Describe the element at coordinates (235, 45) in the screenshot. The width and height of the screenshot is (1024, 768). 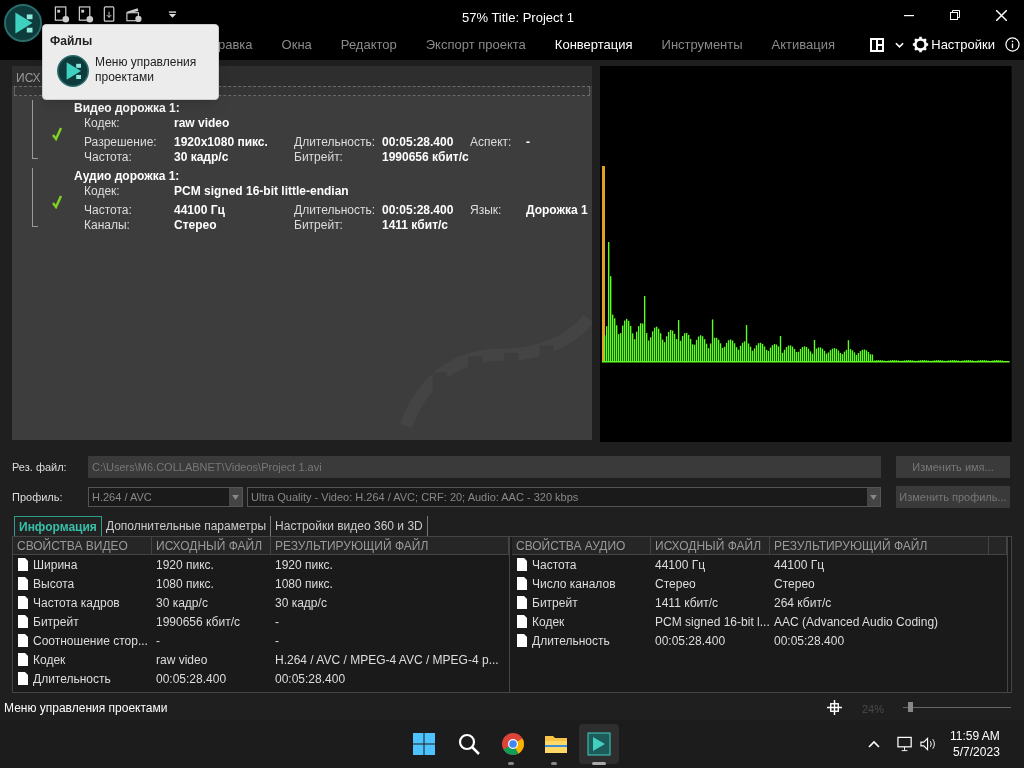
I see `menu-tab: равка` at that location.